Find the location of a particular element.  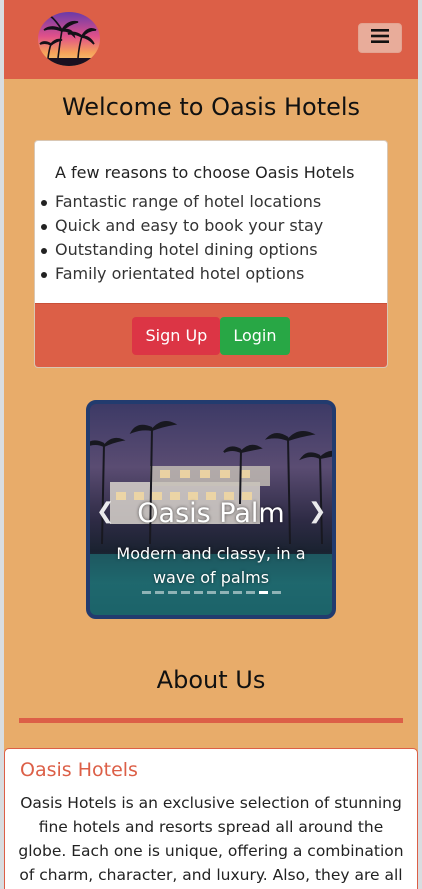

about-heading: About Us is located at coordinates (211, 680).